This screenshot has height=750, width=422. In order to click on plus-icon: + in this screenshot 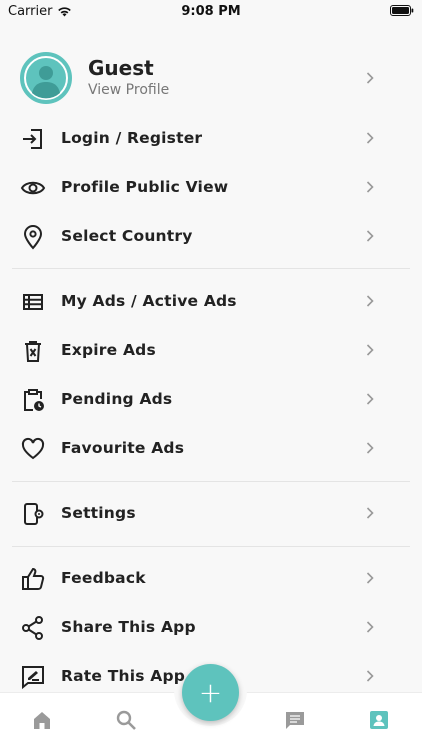, I will do `click(210, 692)`.